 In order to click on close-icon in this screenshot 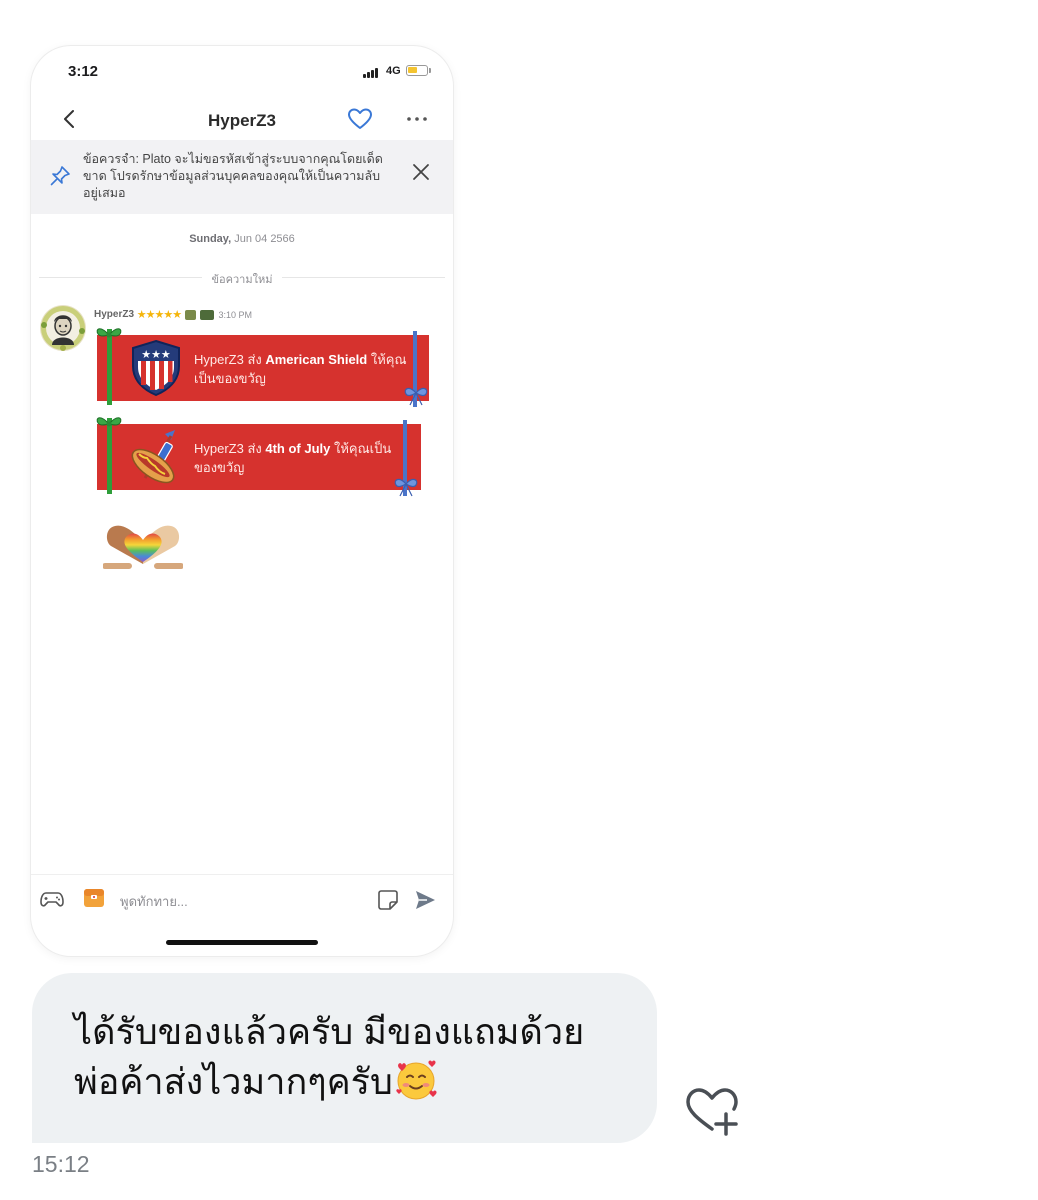, I will do `click(421, 172)`.